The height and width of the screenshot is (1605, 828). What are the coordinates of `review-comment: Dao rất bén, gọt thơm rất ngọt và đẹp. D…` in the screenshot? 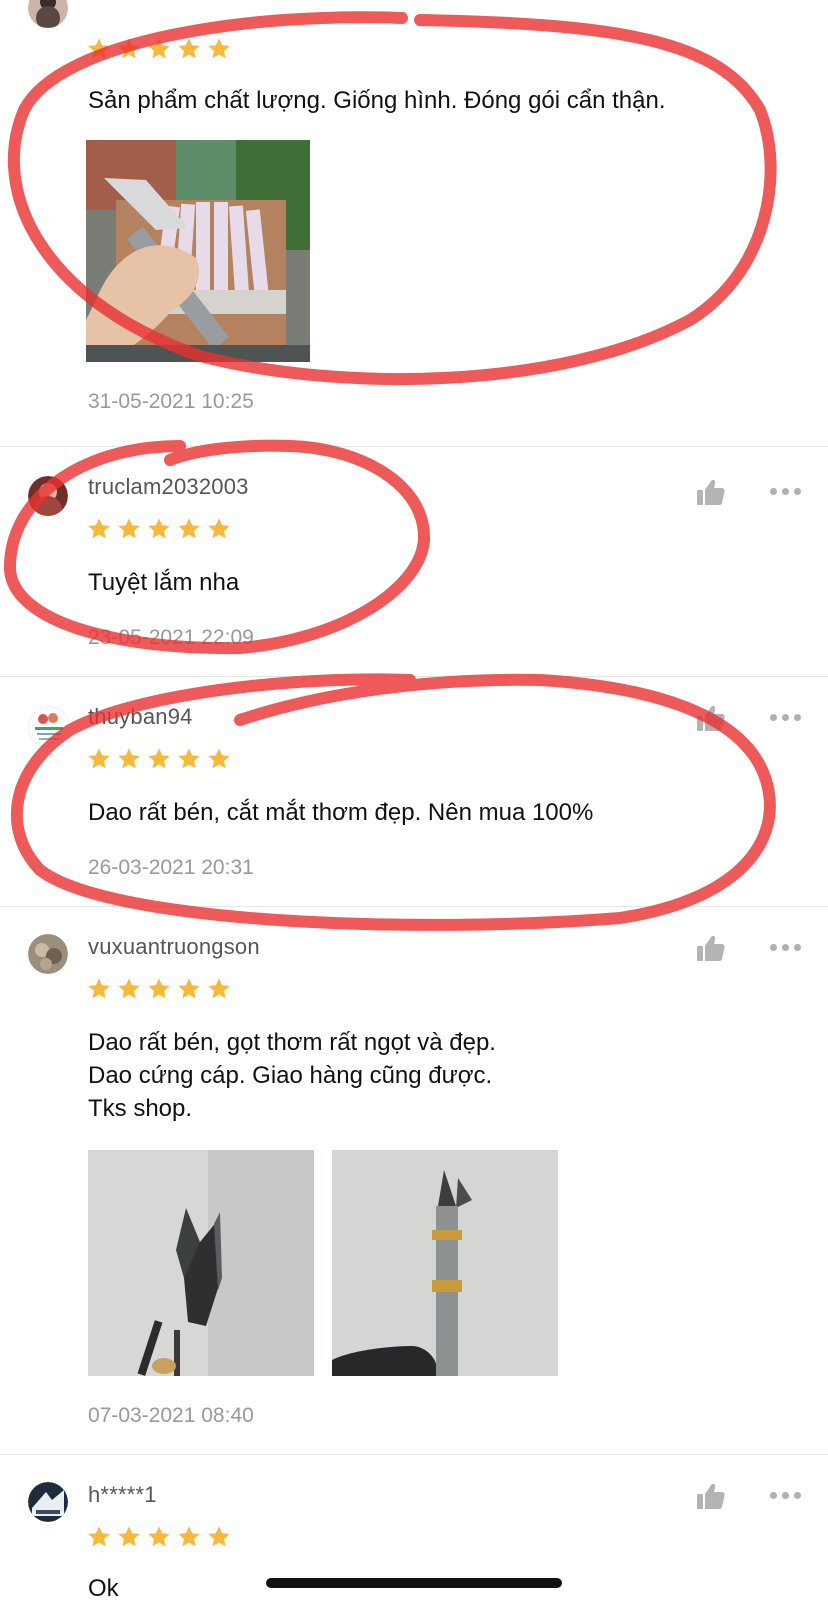 It's located at (292, 1075).